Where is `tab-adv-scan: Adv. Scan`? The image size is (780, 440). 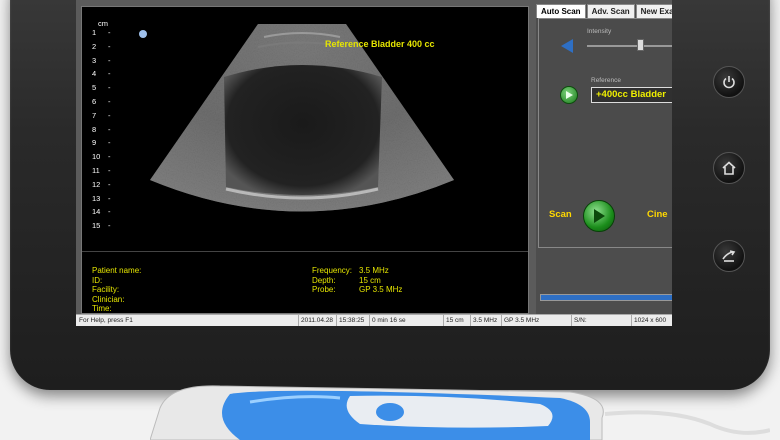 tab-adv-scan: Adv. Scan is located at coordinates (610, 11).